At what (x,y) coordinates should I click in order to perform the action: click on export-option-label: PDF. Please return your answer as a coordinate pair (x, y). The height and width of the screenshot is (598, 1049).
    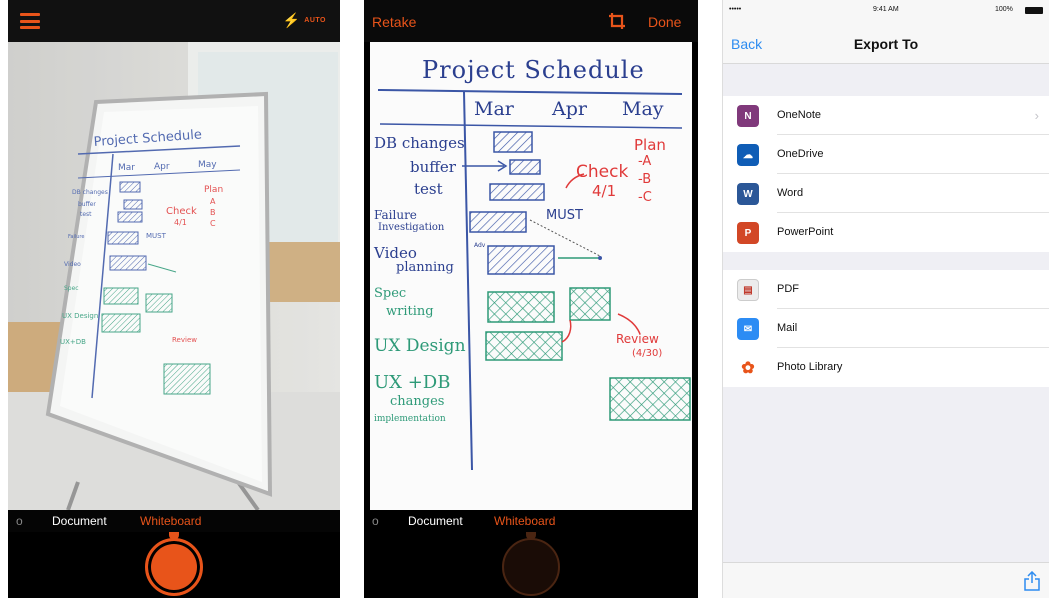
    Looking at the image, I should click on (788, 289).